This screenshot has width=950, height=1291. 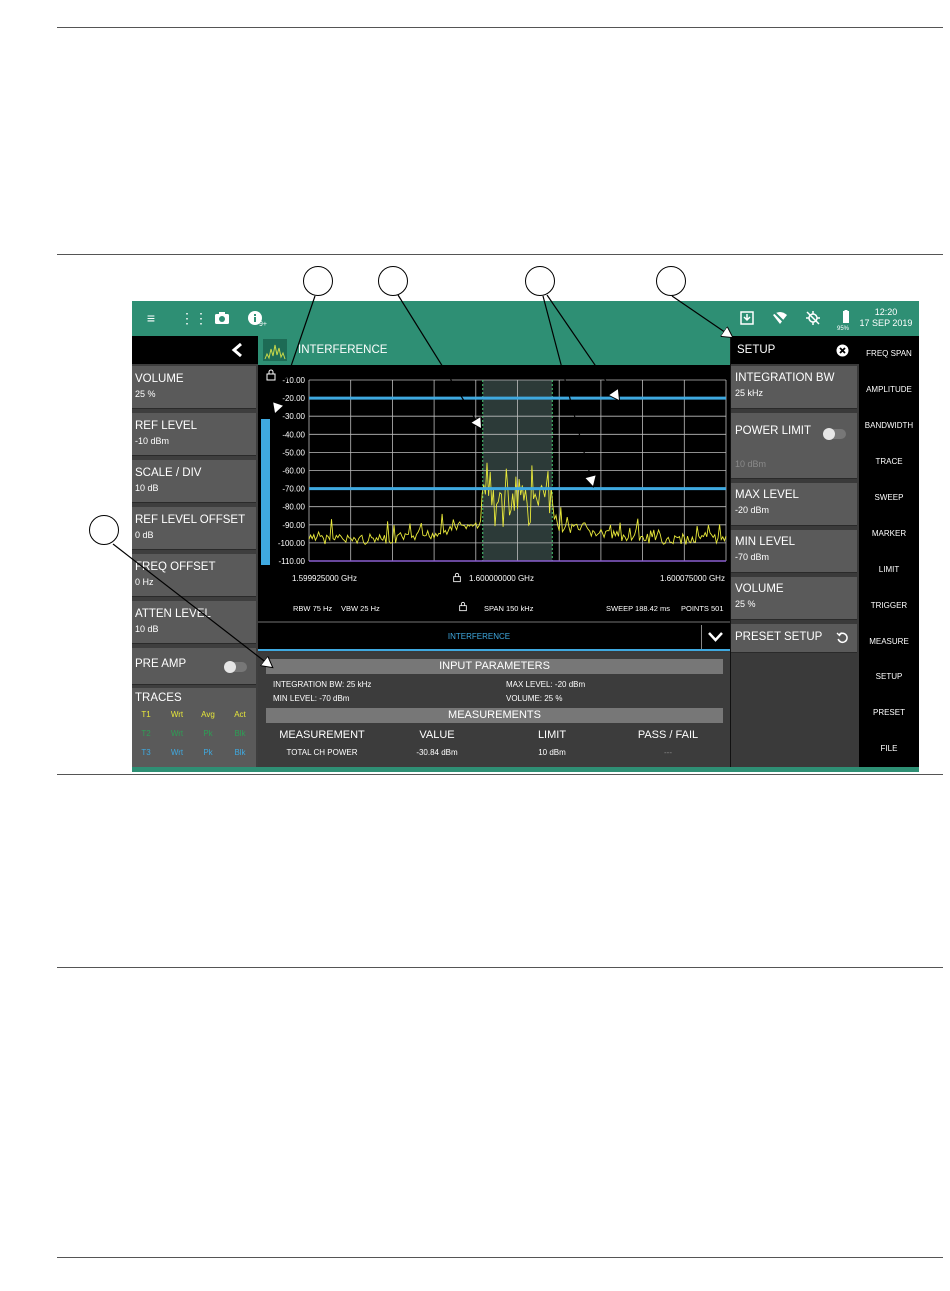 What do you see at coordinates (168, 473) in the screenshot?
I see `scale-div-label: SCALE / DIV` at bounding box center [168, 473].